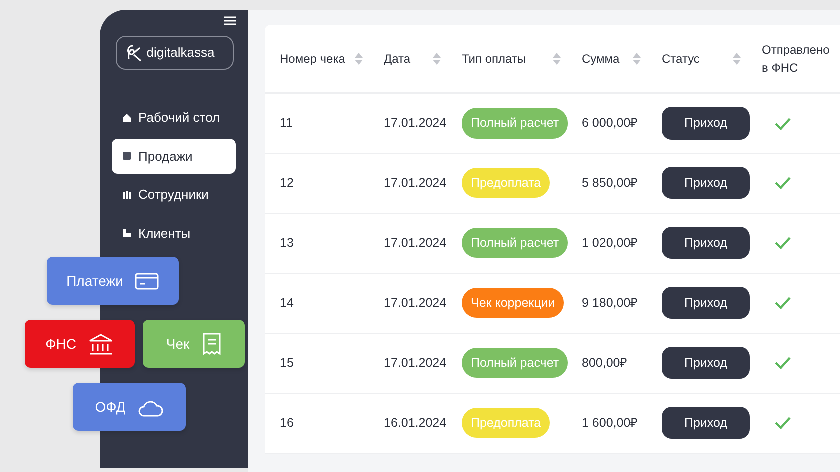 The height and width of the screenshot is (472, 840). What do you see at coordinates (415, 423) in the screenshot?
I see `table-cell: 16.01.2024` at bounding box center [415, 423].